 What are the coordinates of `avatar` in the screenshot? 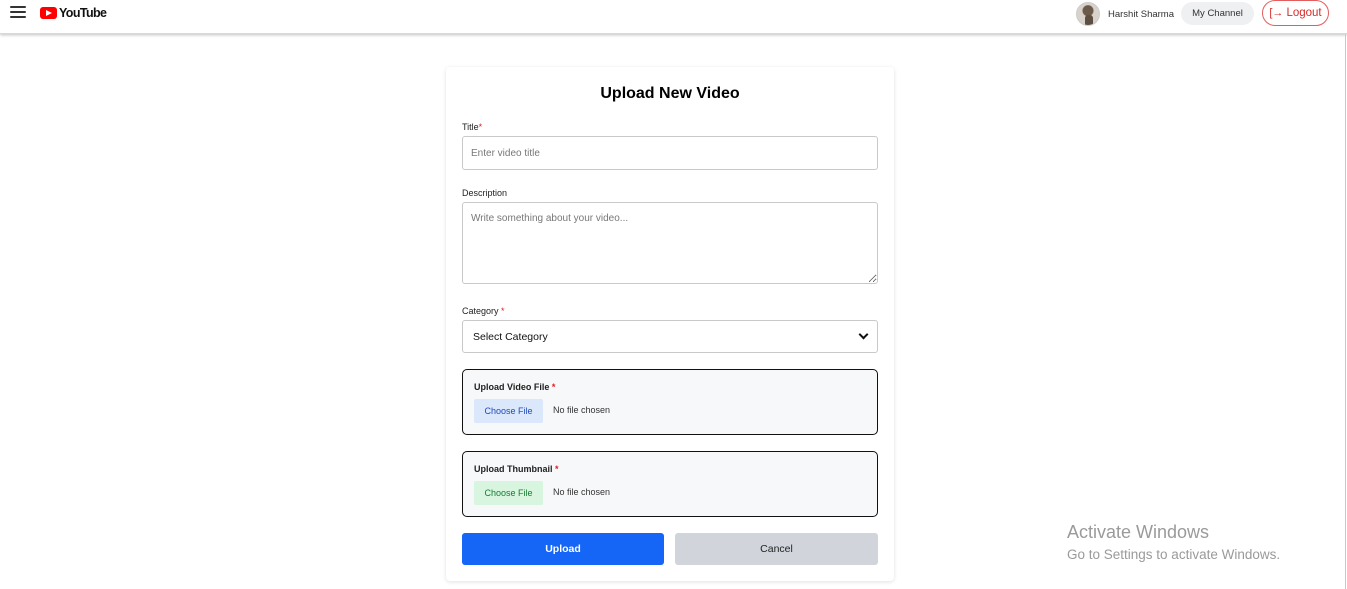 It's located at (1088, 14).